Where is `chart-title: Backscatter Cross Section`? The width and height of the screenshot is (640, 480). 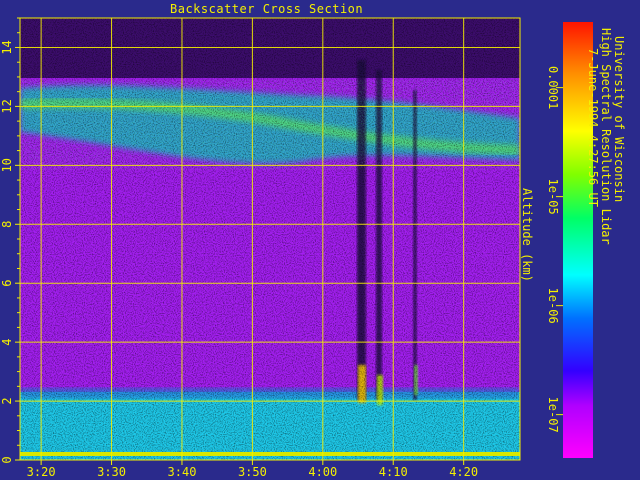 chart-title: Backscatter Cross Section is located at coordinates (267, 9).